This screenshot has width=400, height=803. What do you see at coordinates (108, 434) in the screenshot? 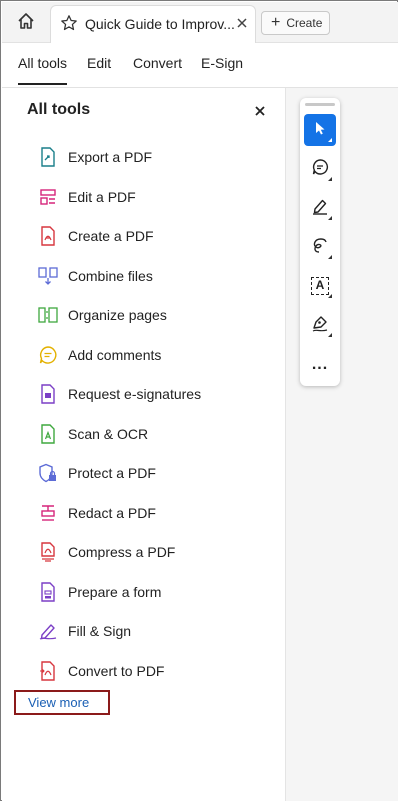
I see `tool-label: Scan & OCR` at bounding box center [108, 434].